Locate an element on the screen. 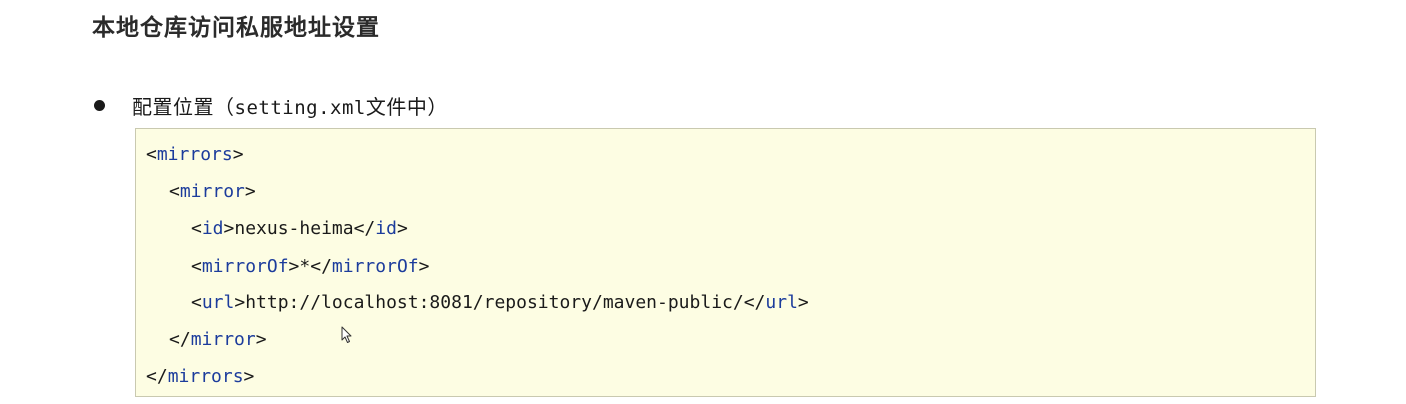  bullet-text: 配置位置（setting.xml文件中） is located at coordinates (290, 105).